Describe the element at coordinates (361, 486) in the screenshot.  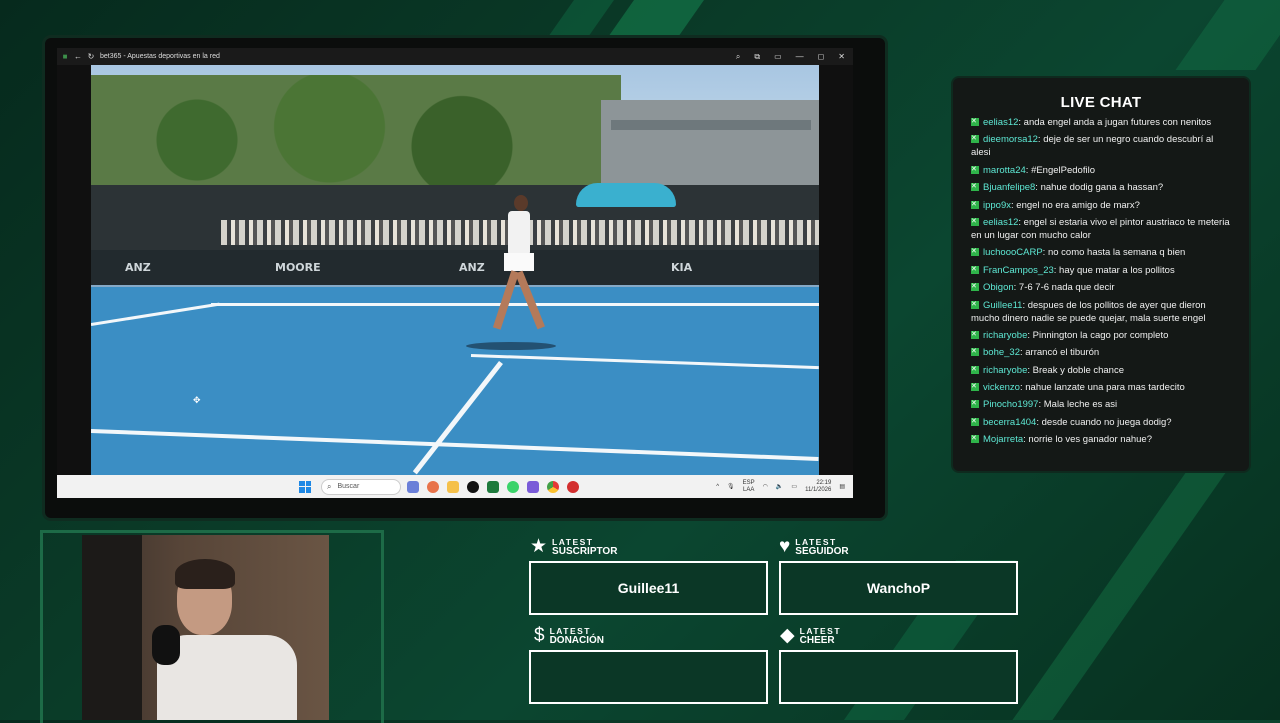
I see `taskbar-search-input: ⌕ Buscar` at that location.